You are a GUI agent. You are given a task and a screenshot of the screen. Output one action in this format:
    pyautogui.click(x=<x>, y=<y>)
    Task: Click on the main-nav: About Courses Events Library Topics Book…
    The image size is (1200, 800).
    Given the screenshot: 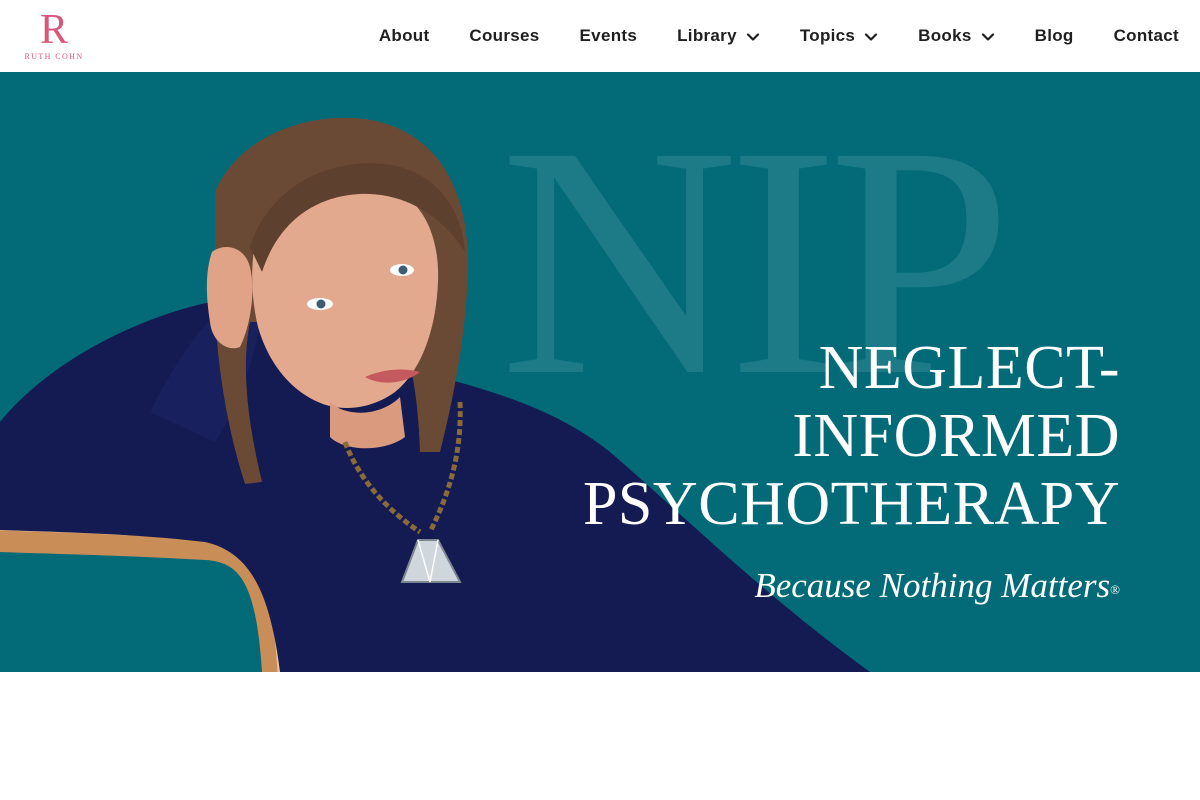 What is the action you would take?
    pyautogui.click(x=779, y=36)
    